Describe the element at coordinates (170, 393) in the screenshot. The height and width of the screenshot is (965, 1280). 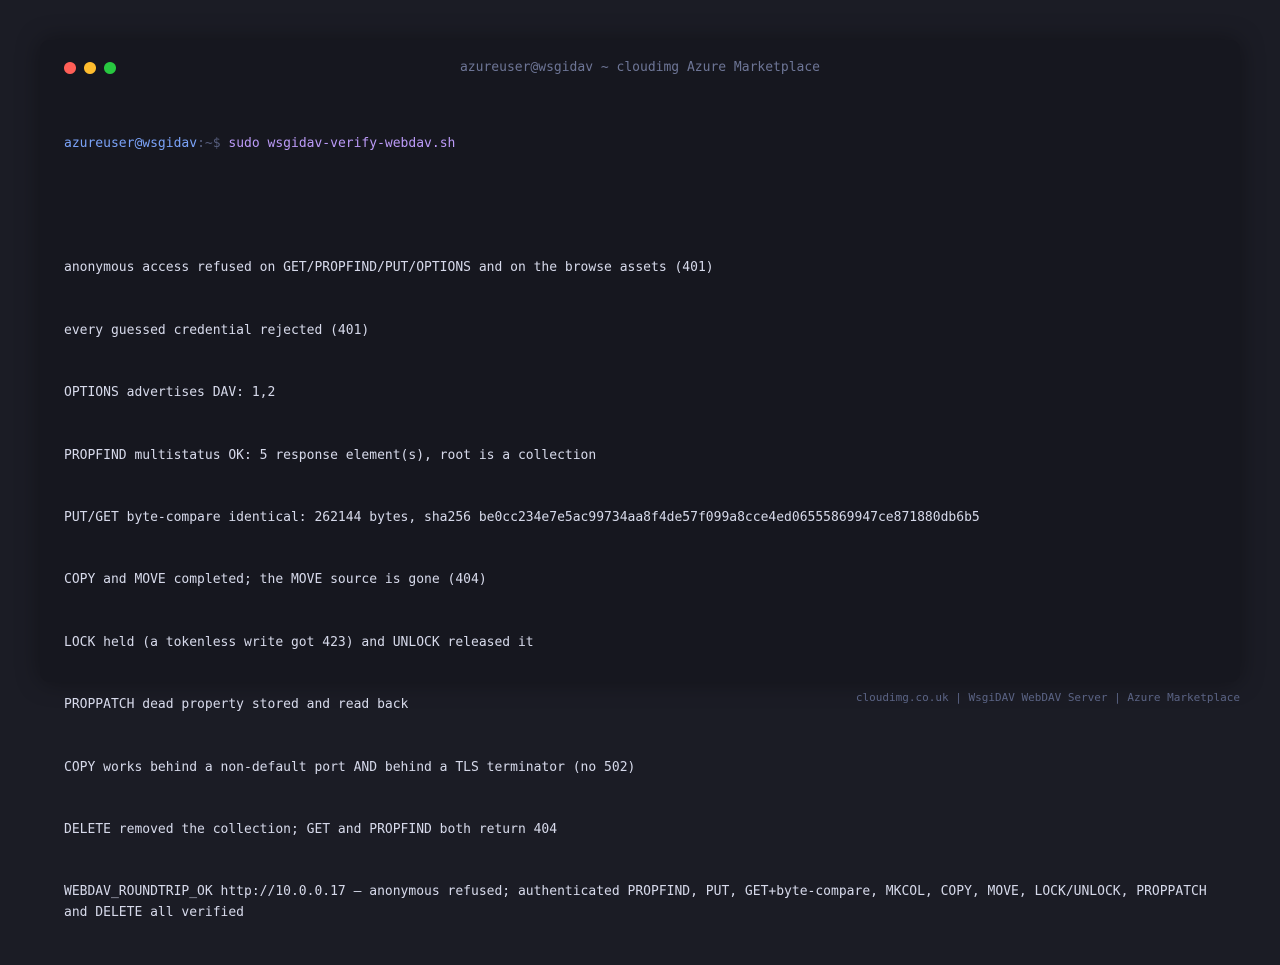
I see `output-line: OPTIONS advertises DAV: 1,2` at that location.